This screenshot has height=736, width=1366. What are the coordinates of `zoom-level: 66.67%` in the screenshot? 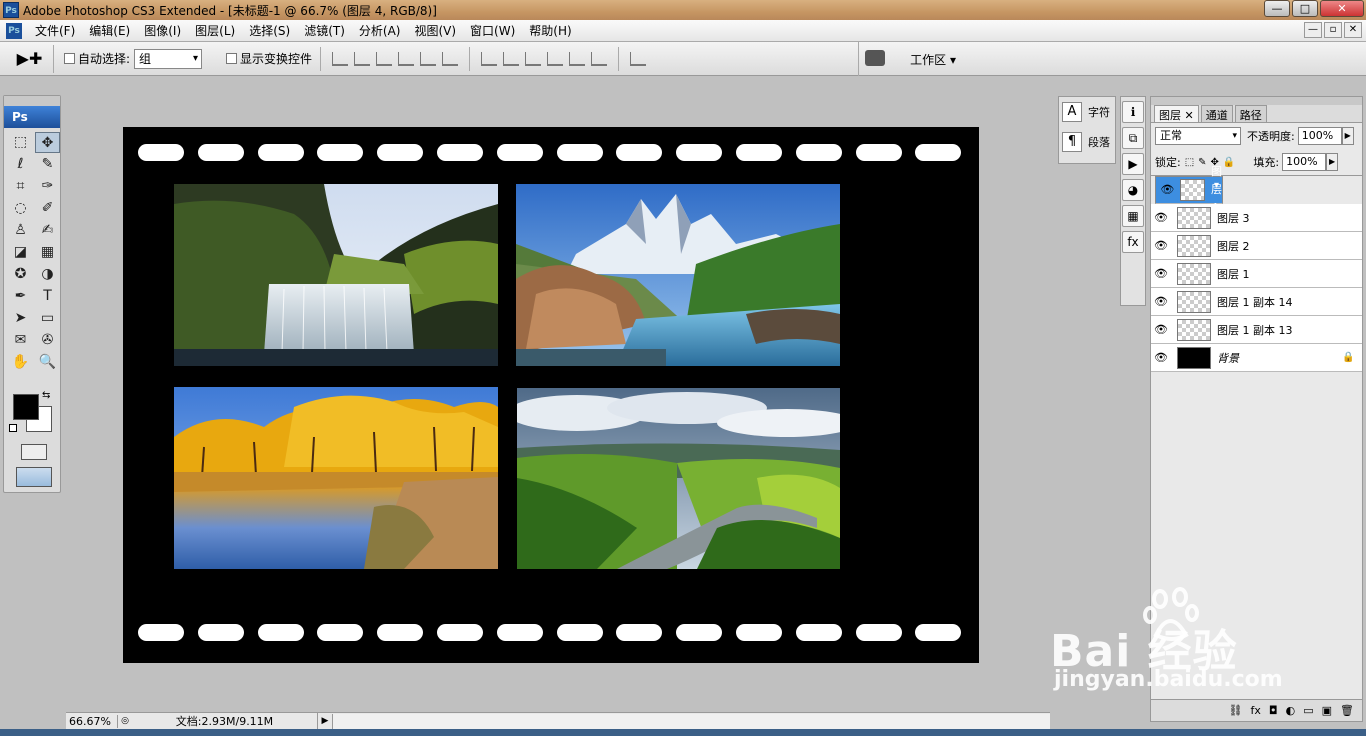 It's located at (92, 721).